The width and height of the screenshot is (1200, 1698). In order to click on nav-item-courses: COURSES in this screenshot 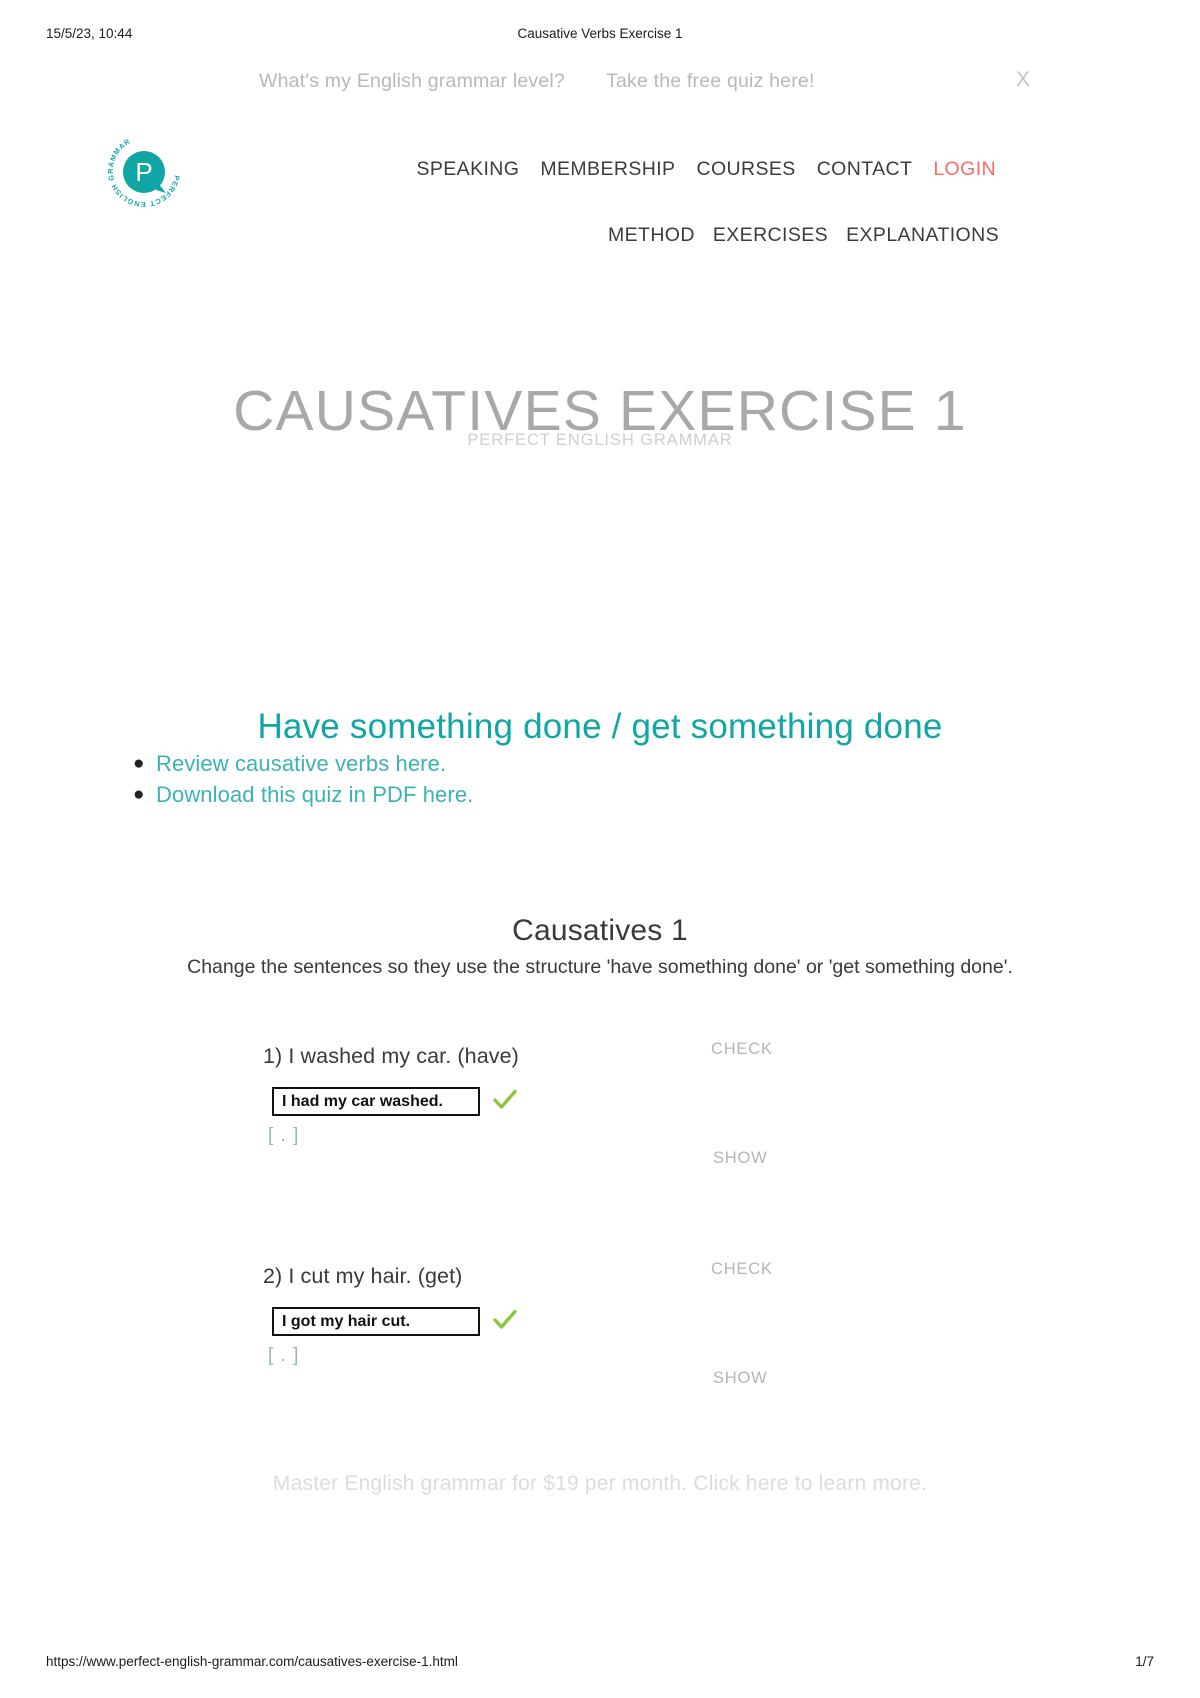, I will do `click(745, 169)`.